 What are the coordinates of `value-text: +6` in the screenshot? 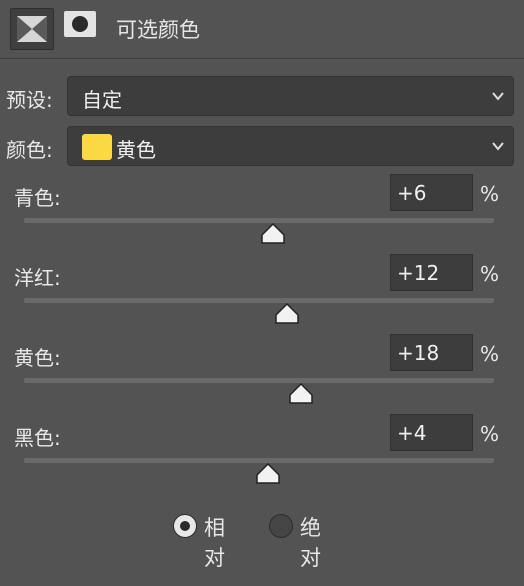 It's located at (412, 193).